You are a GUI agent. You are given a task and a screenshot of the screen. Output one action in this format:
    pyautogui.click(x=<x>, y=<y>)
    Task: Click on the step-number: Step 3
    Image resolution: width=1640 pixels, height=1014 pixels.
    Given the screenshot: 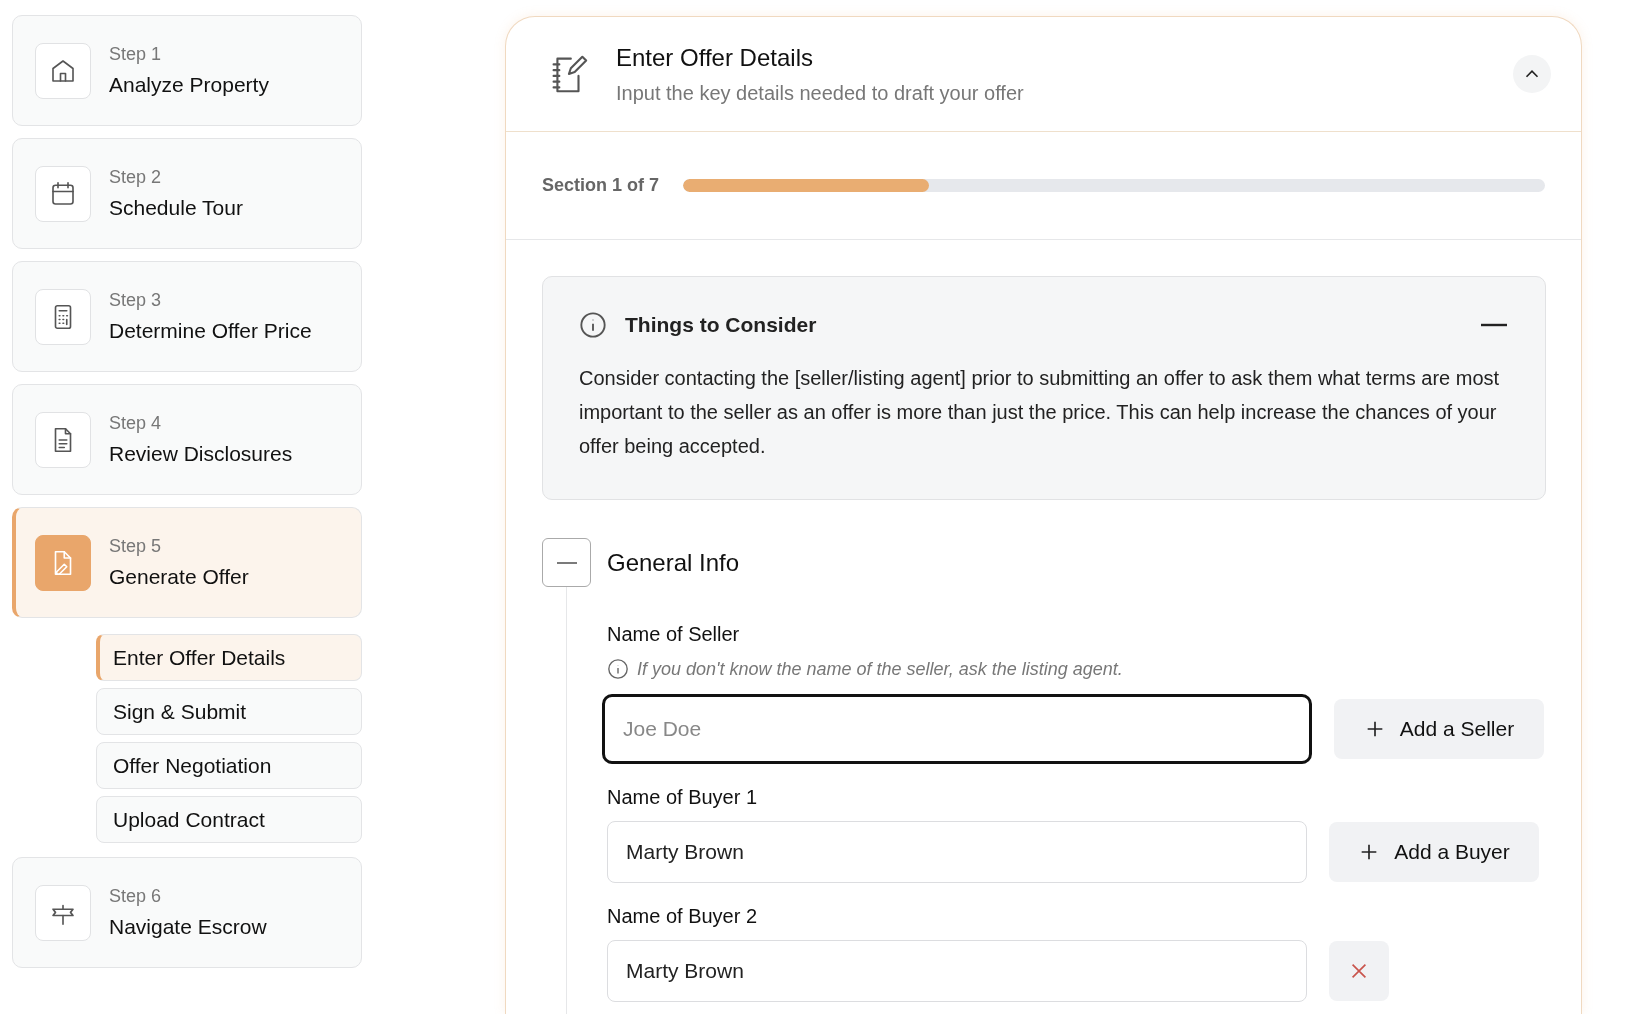 What is the action you would take?
    pyautogui.click(x=136, y=300)
    